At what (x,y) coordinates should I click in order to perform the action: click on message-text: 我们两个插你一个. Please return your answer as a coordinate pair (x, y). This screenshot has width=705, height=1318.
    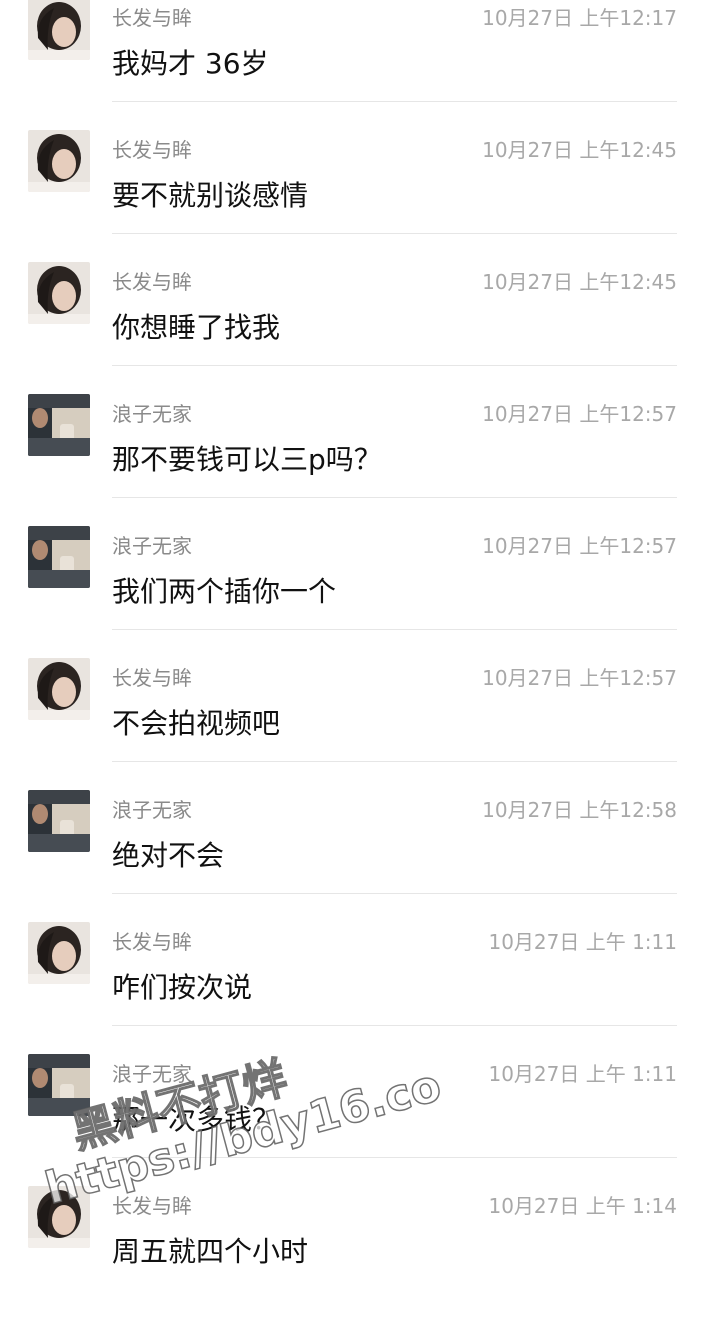
    Looking at the image, I should click on (224, 591).